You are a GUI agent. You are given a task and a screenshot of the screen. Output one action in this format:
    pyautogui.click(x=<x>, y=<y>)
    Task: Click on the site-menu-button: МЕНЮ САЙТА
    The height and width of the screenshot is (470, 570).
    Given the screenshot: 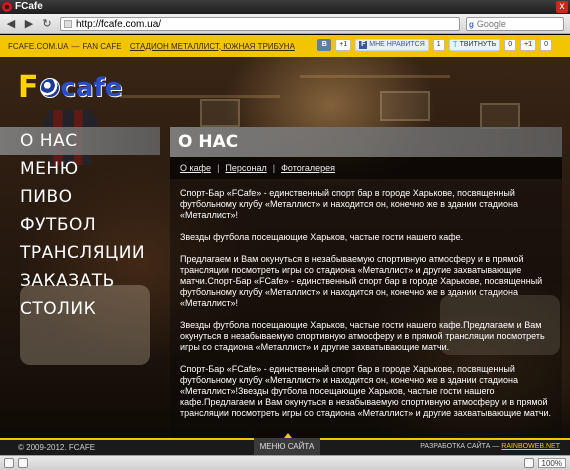 What is the action you would take?
    pyautogui.click(x=287, y=444)
    